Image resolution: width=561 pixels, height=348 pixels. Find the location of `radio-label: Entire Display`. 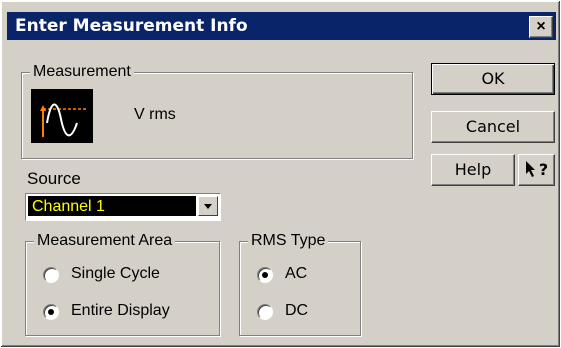

radio-label: Entire Display is located at coordinates (120, 310).